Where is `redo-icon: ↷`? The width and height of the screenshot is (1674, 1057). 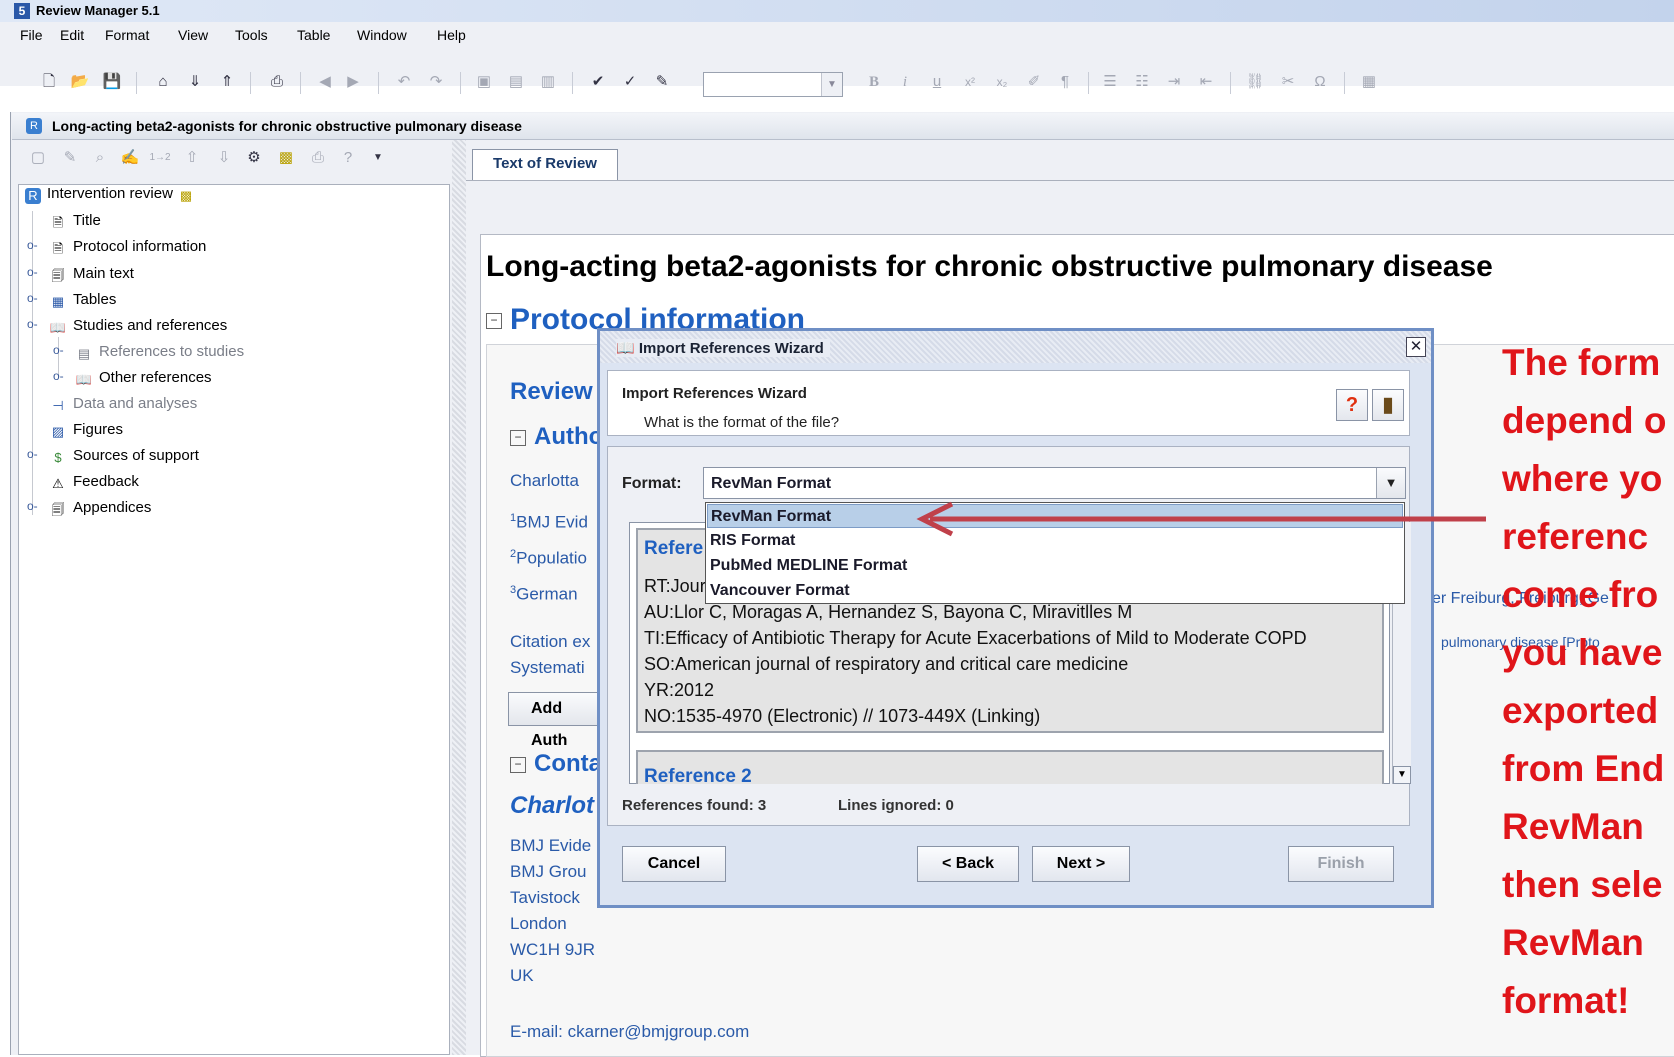 redo-icon: ↷ is located at coordinates (436, 82).